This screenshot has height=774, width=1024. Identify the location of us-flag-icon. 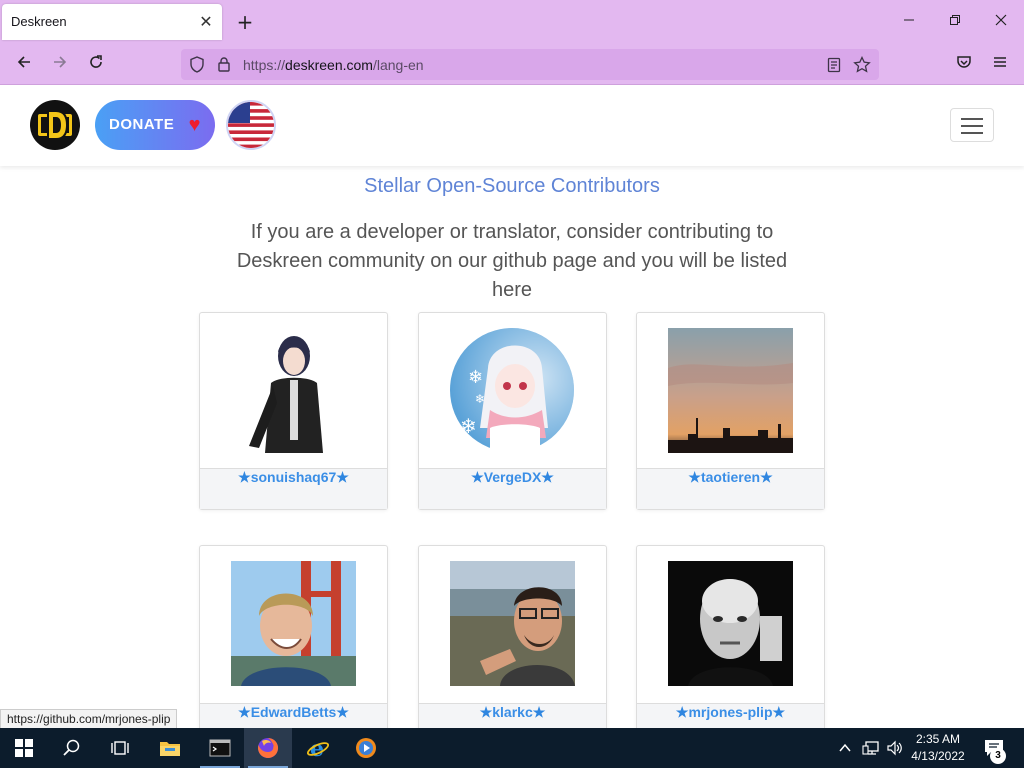
(251, 125).